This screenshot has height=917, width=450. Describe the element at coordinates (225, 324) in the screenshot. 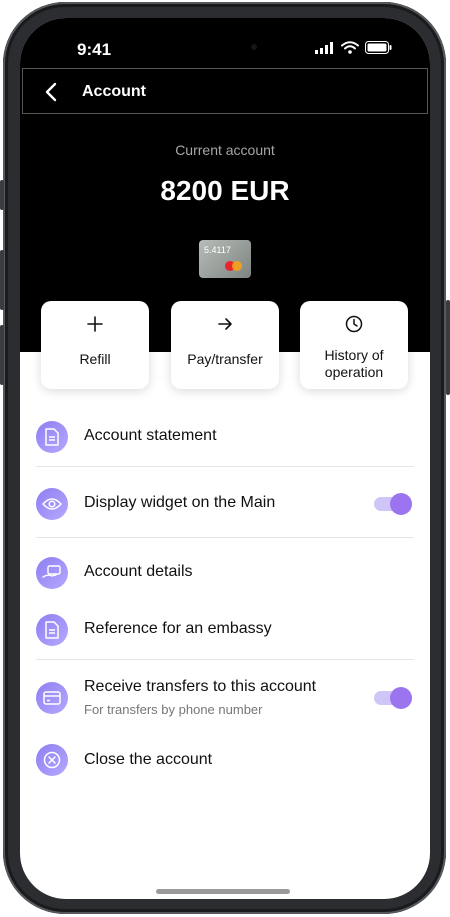

I see `arrow-right-icon` at that location.